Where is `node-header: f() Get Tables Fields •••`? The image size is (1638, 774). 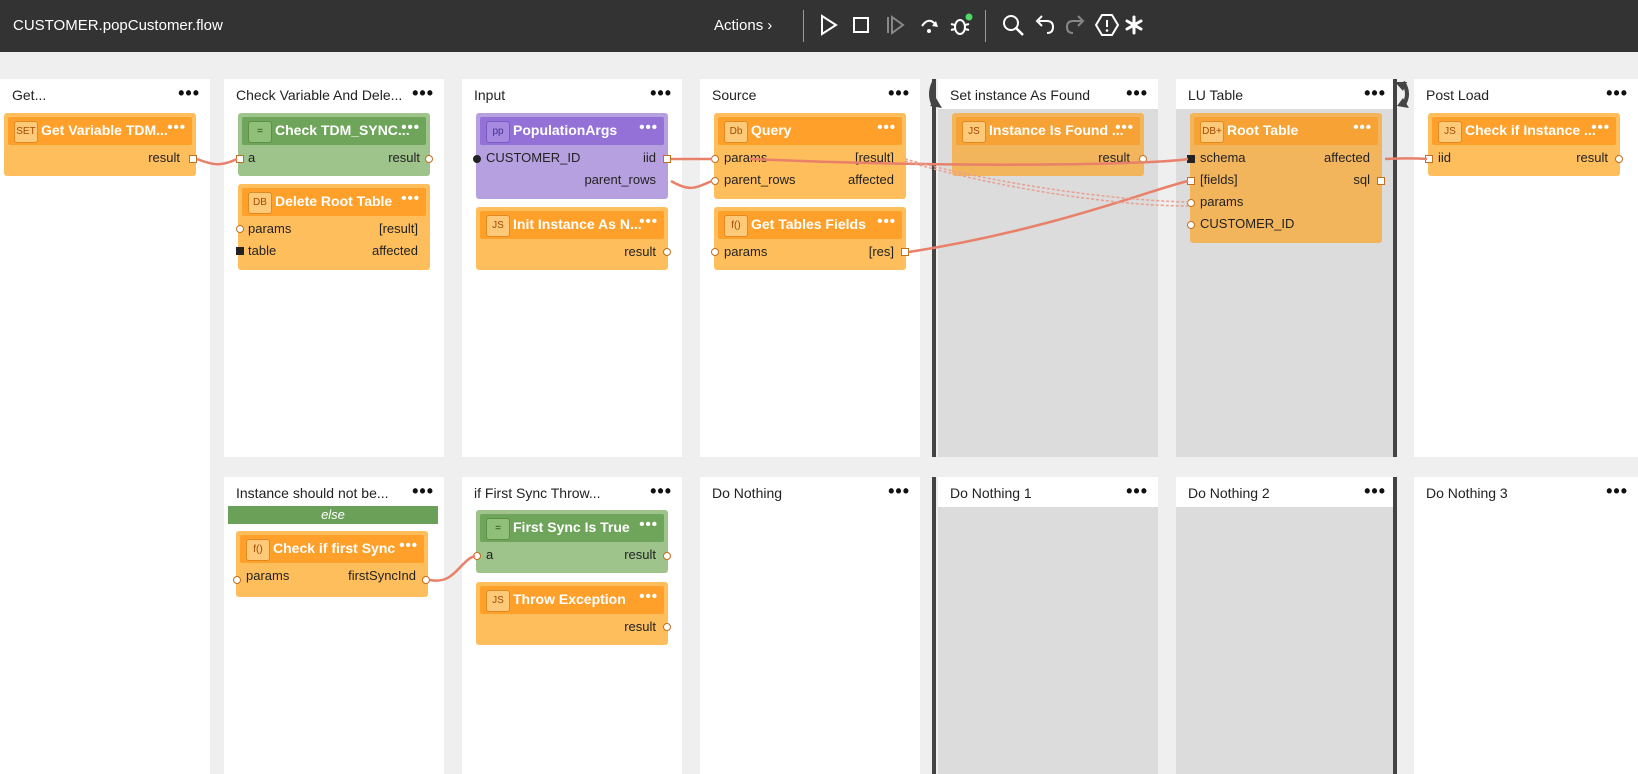 node-header: f() Get Tables Fields ••• is located at coordinates (810, 225).